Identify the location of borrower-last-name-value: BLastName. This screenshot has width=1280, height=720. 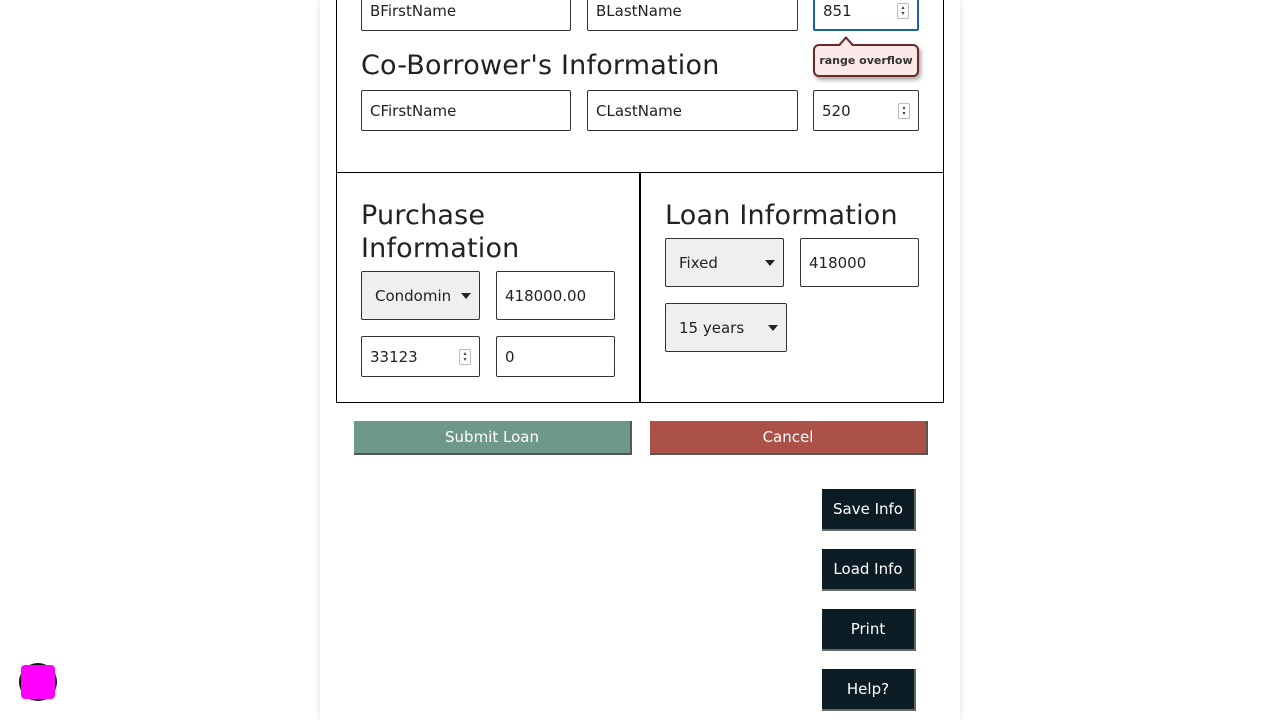
(639, 10).